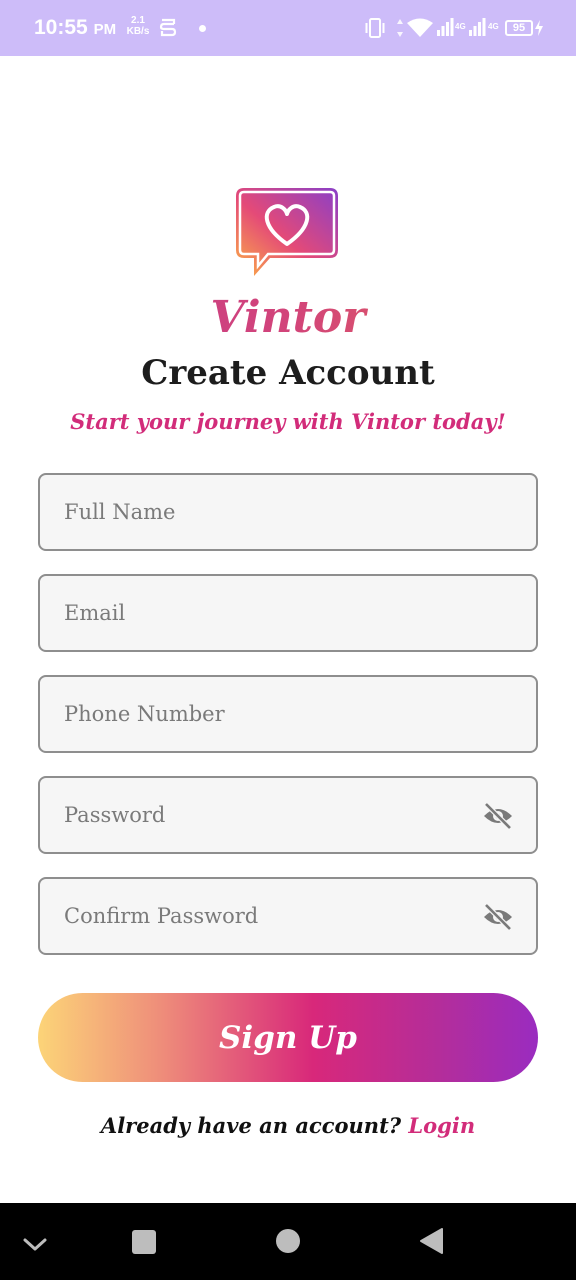 This screenshot has width=576, height=1280. I want to click on network-speed: 2.1 KB/s, so click(138, 26).